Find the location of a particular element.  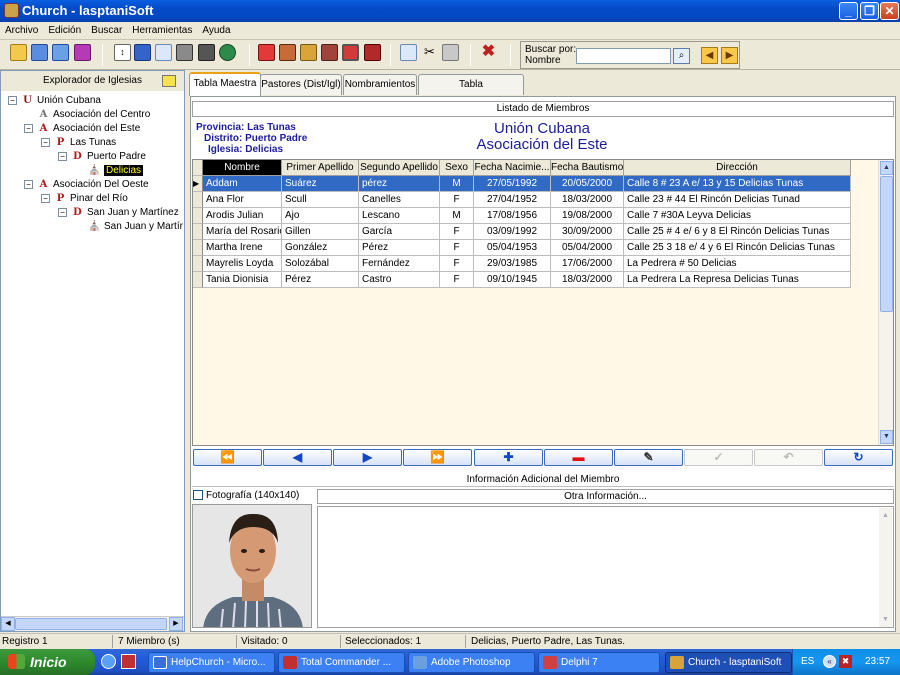

table-cell: 03/09/1992 is located at coordinates (512, 232).